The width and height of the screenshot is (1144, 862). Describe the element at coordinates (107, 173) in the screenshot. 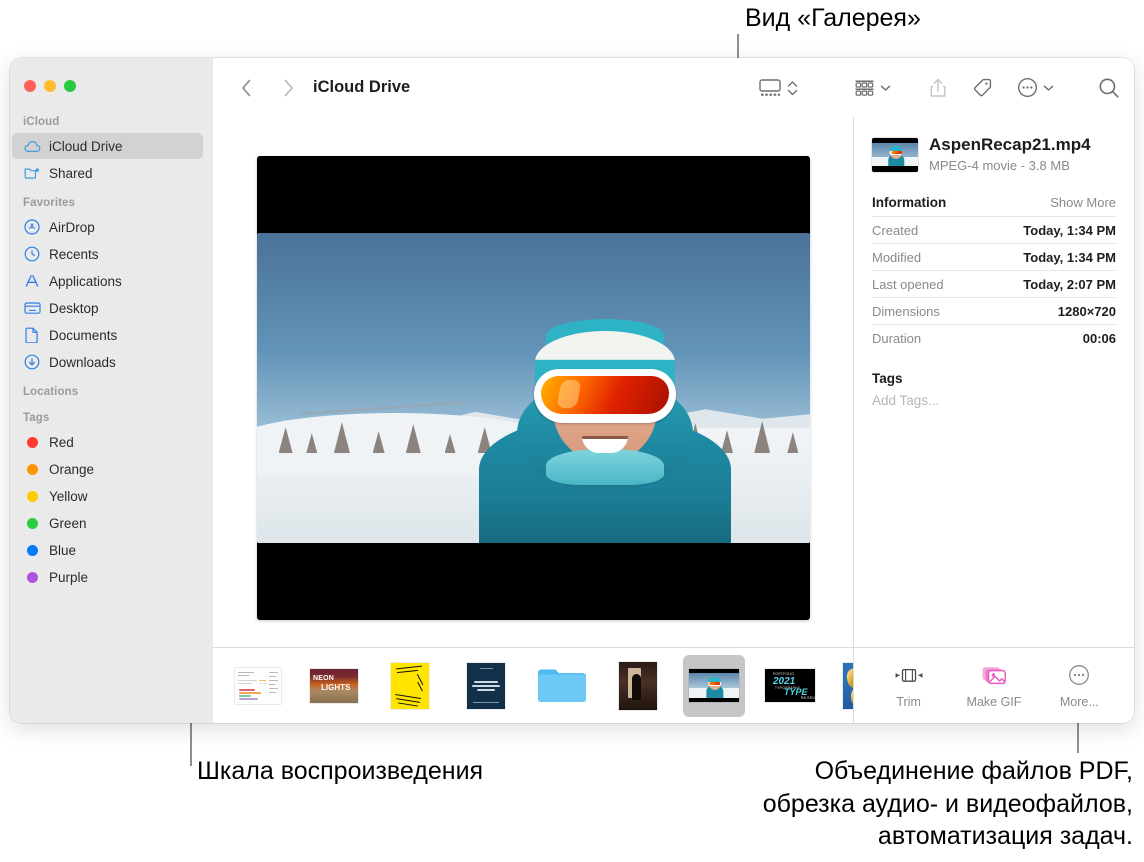

I see `sidebar-item-shared: Shared` at that location.